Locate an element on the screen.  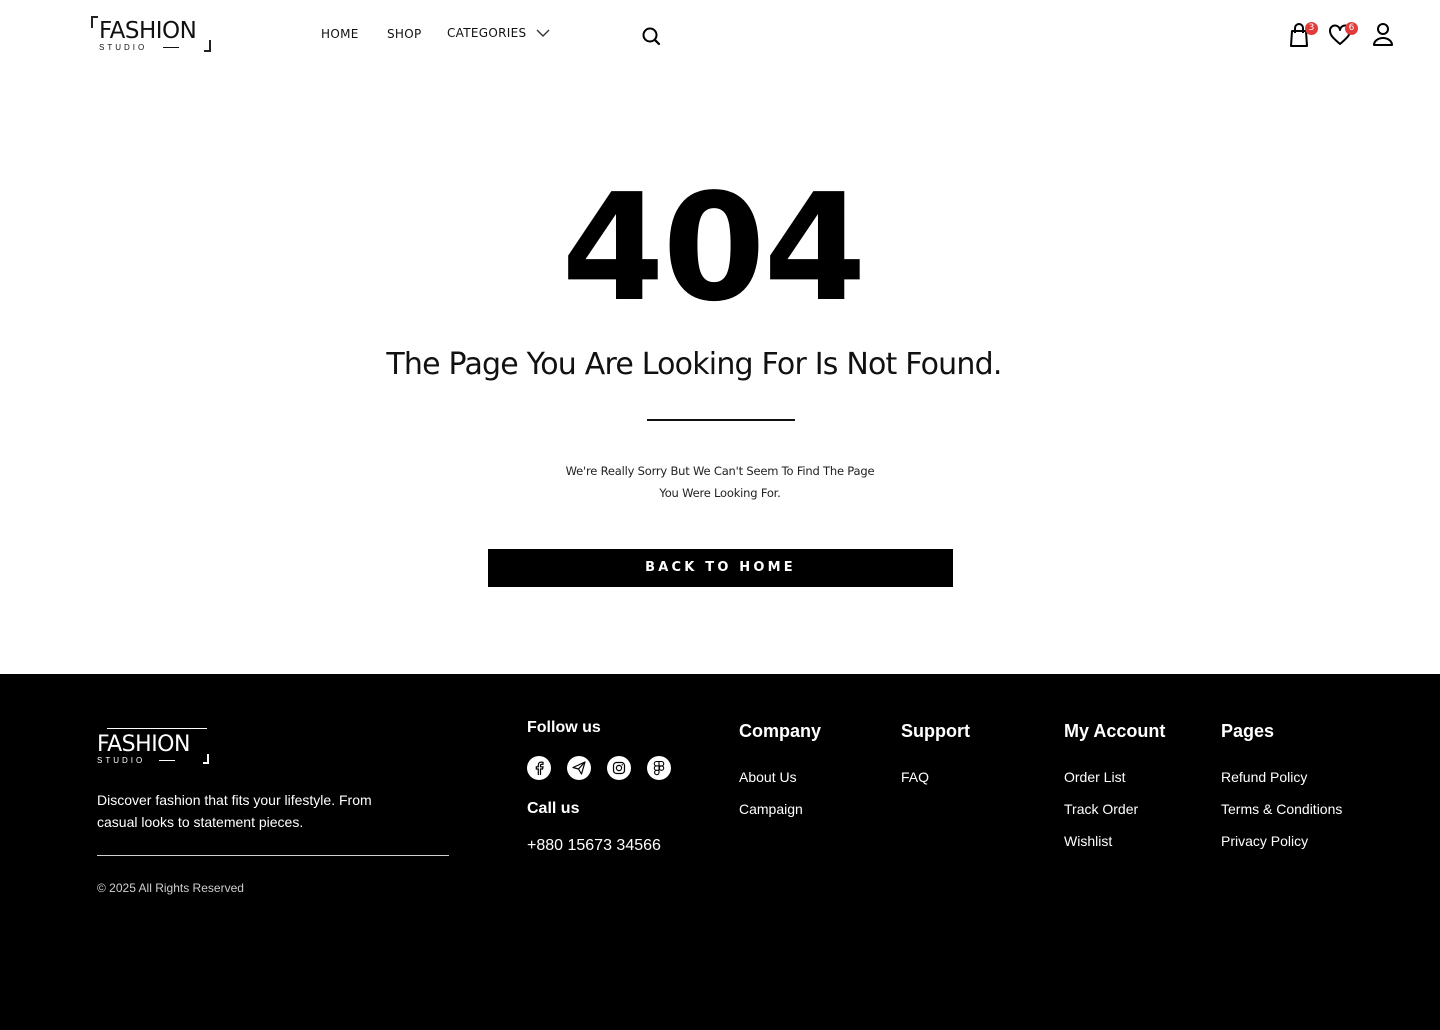
footer-column-title: Pages is located at coordinates (1248, 731).